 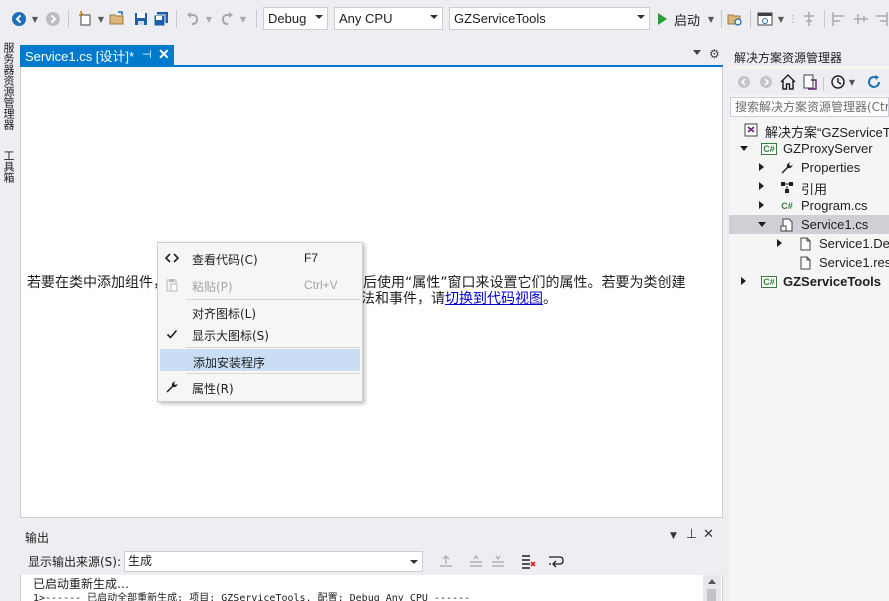 What do you see at coordinates (260, 285) in the screenshot?
I see `menu-item-paste: 粘贴(P) Ctrl+V` at bounding box center [260, 285].